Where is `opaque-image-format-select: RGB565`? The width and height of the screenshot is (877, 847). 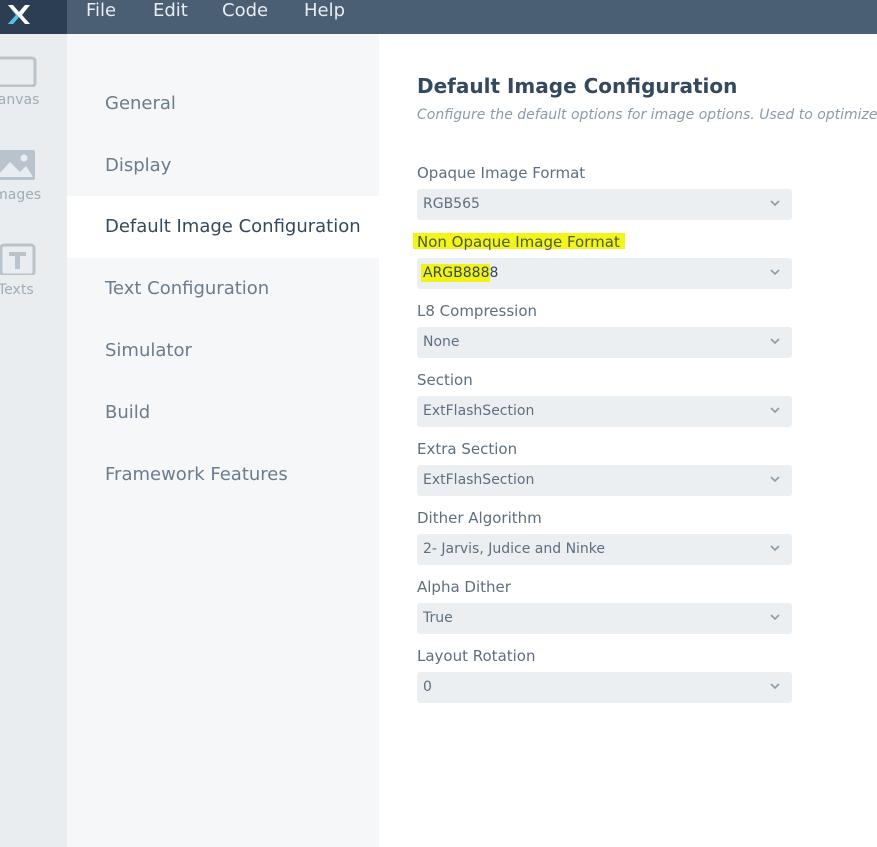 opaque-image-format-select: RGB565 is located at coordinates (604, 204).